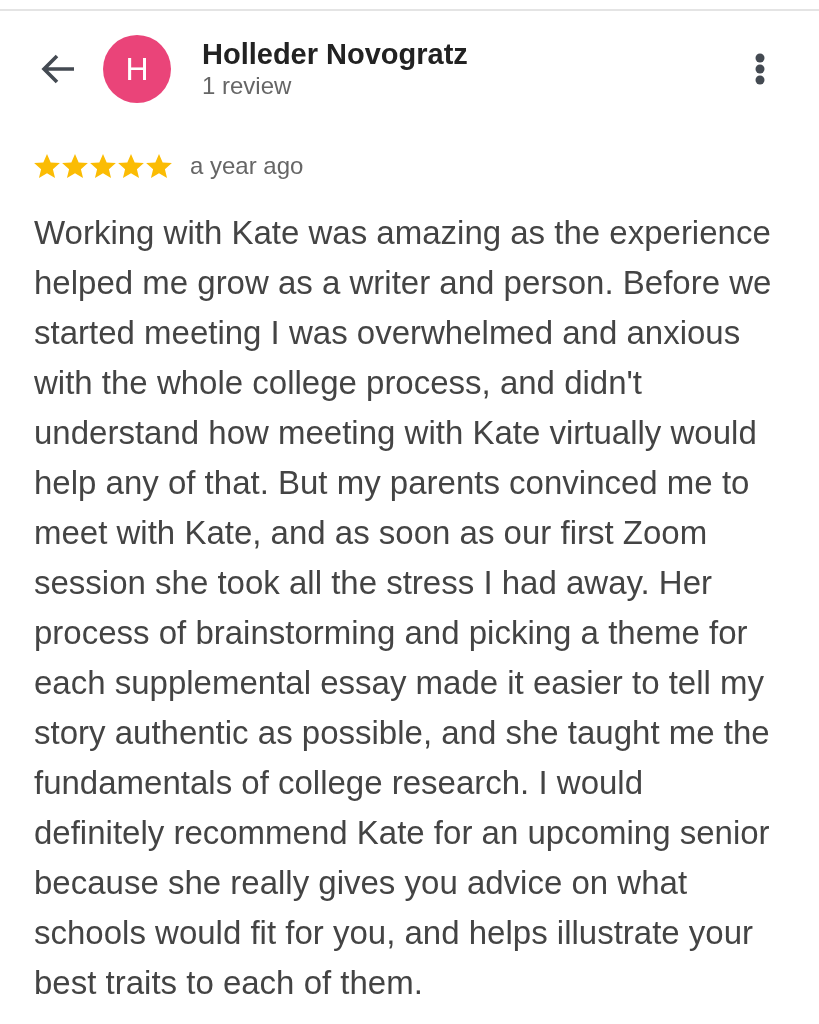  I want to click on back-button, so click(58, 69).